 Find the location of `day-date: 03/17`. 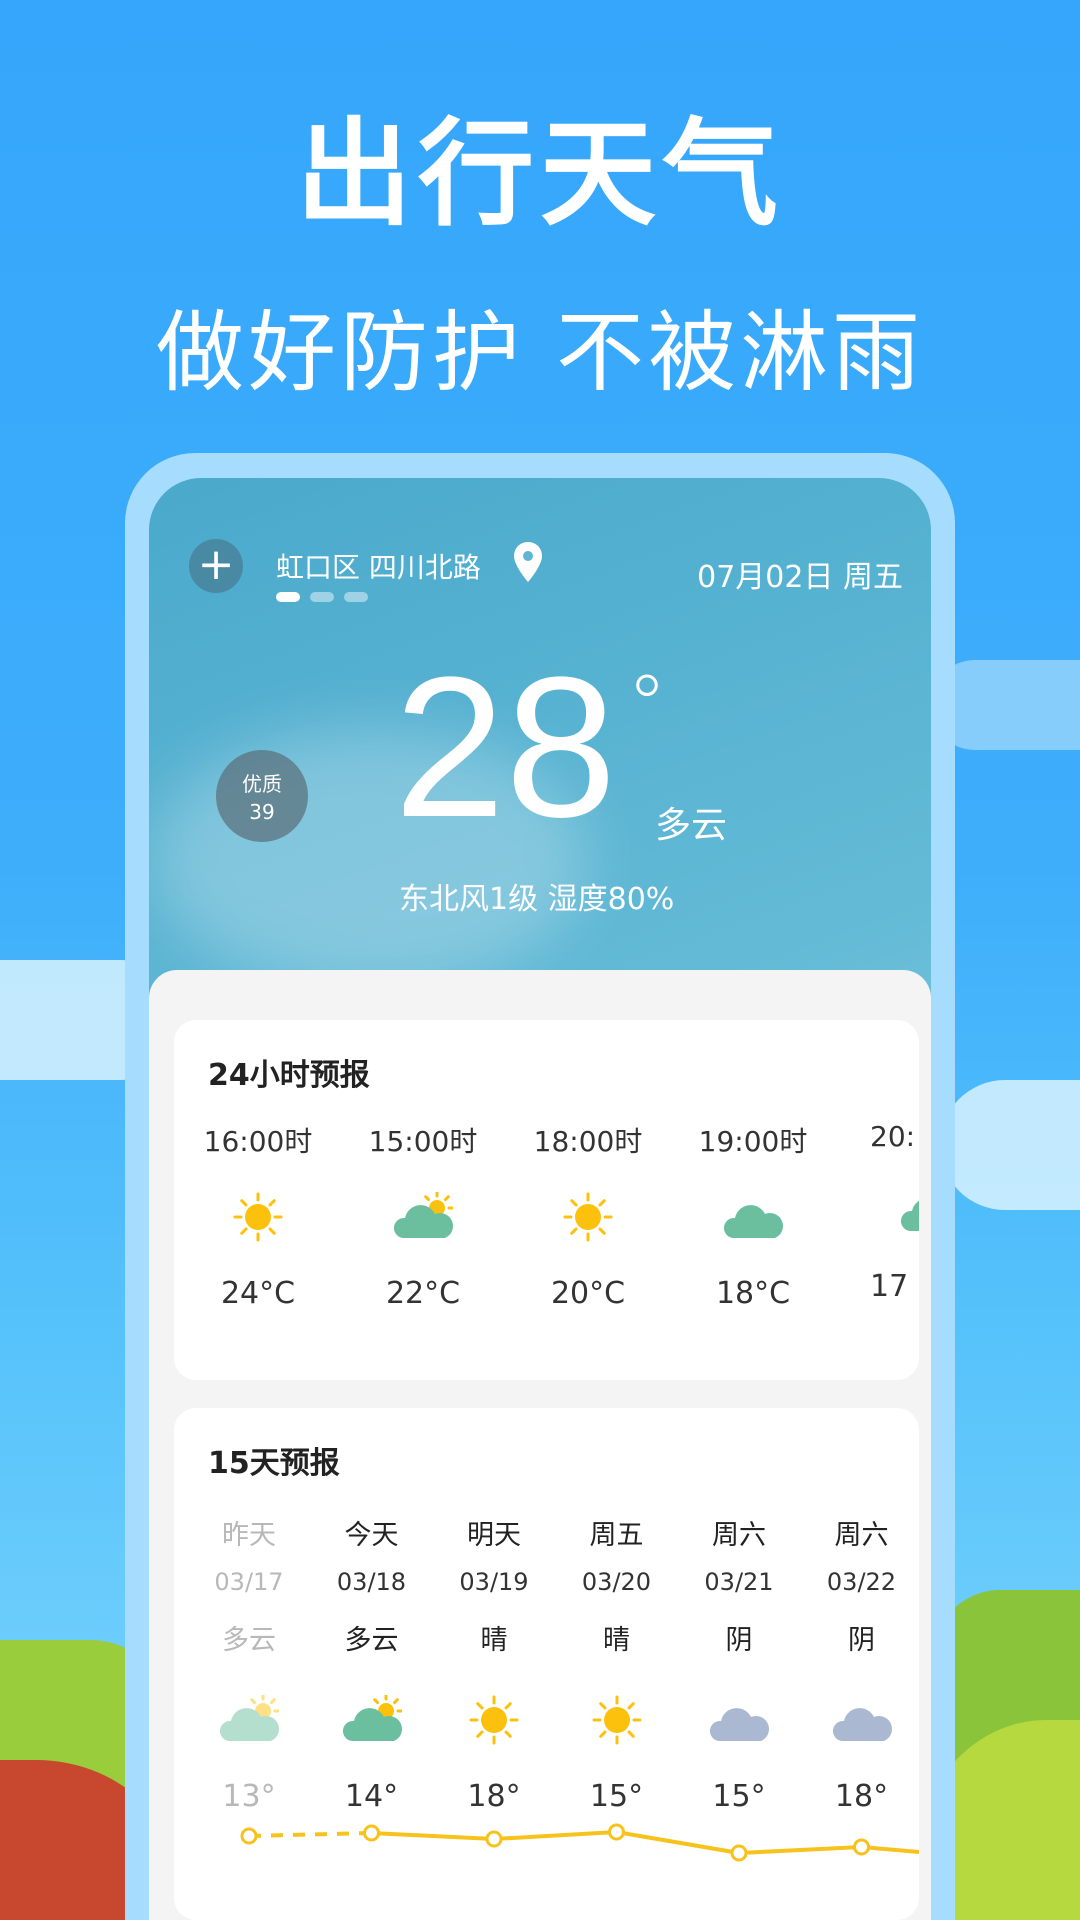

day-date: 03/17 is located at coordinates (249, 1582).